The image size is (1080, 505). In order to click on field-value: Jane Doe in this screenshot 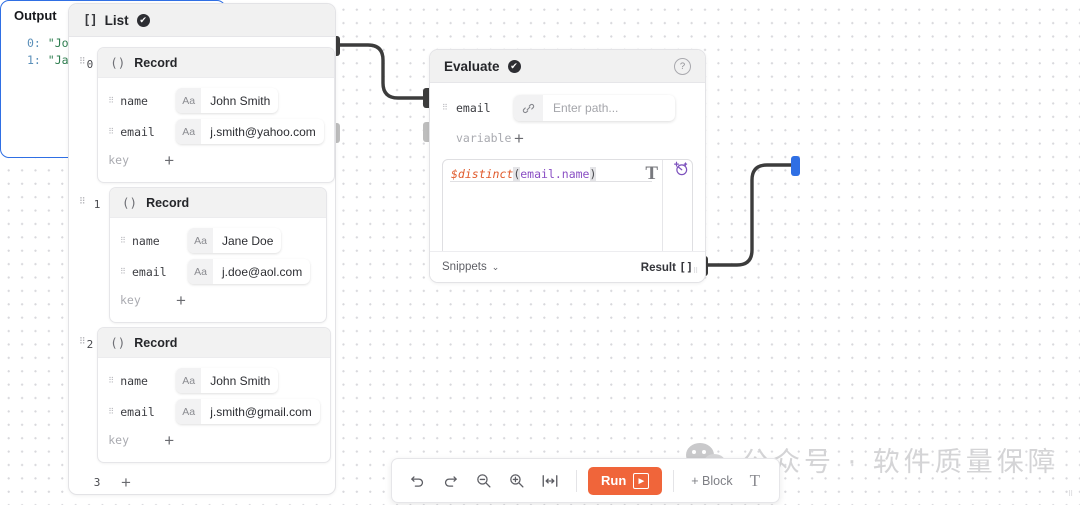, I will do `click(247, 240)`.